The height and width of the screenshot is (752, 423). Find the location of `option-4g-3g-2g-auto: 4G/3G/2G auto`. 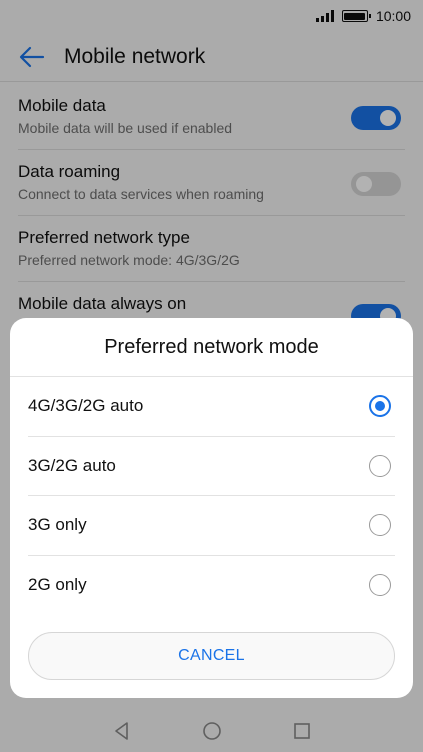

option-4g-3g-2g-auto: 4G/3G/2G auto is located at coordinates (211, 407).